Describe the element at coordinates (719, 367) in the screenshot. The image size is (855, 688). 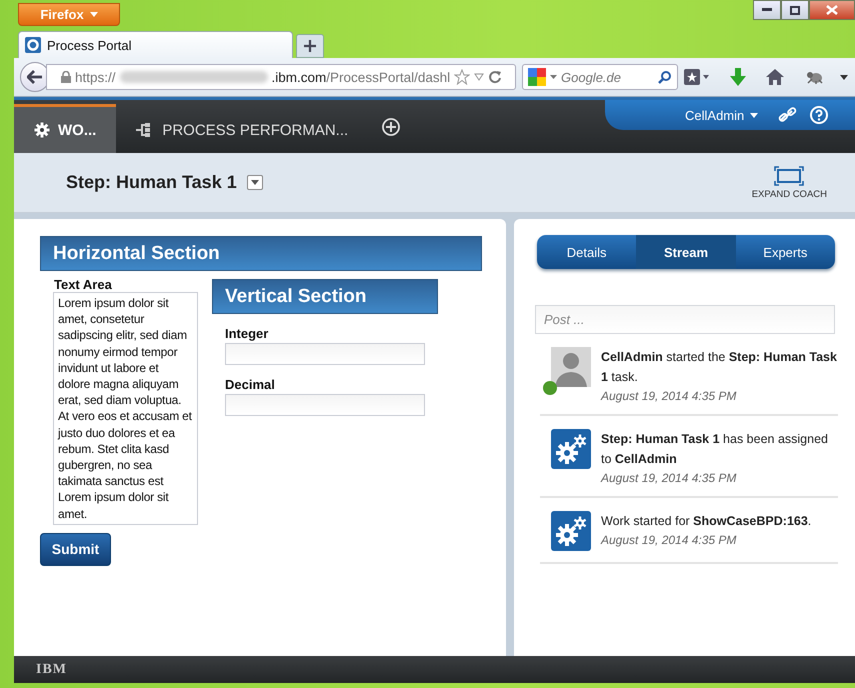
I see `activity-text: CellAdmin started the Step: Human Task 1 task.` at that location.